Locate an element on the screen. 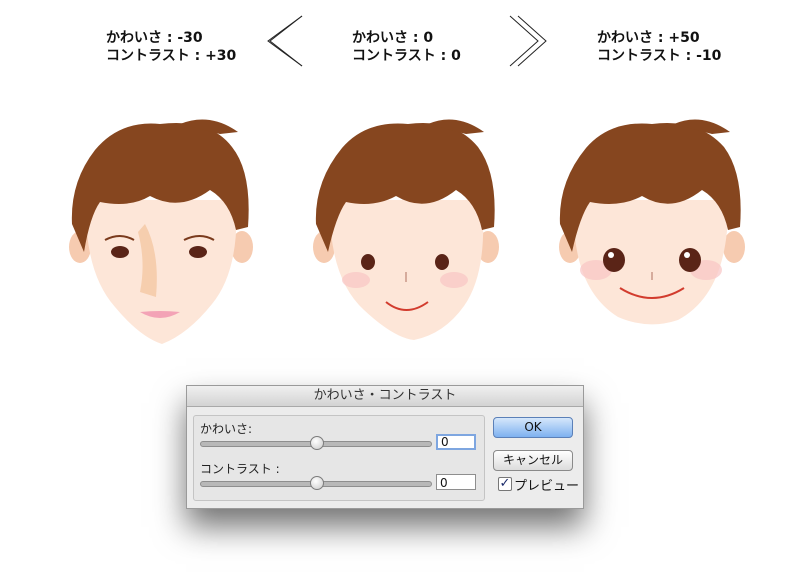 This screenshot has height=588, width=792. face-label-middle: かわいさ : 0 コントラスト : 0 is located at coordinates (406, 47).